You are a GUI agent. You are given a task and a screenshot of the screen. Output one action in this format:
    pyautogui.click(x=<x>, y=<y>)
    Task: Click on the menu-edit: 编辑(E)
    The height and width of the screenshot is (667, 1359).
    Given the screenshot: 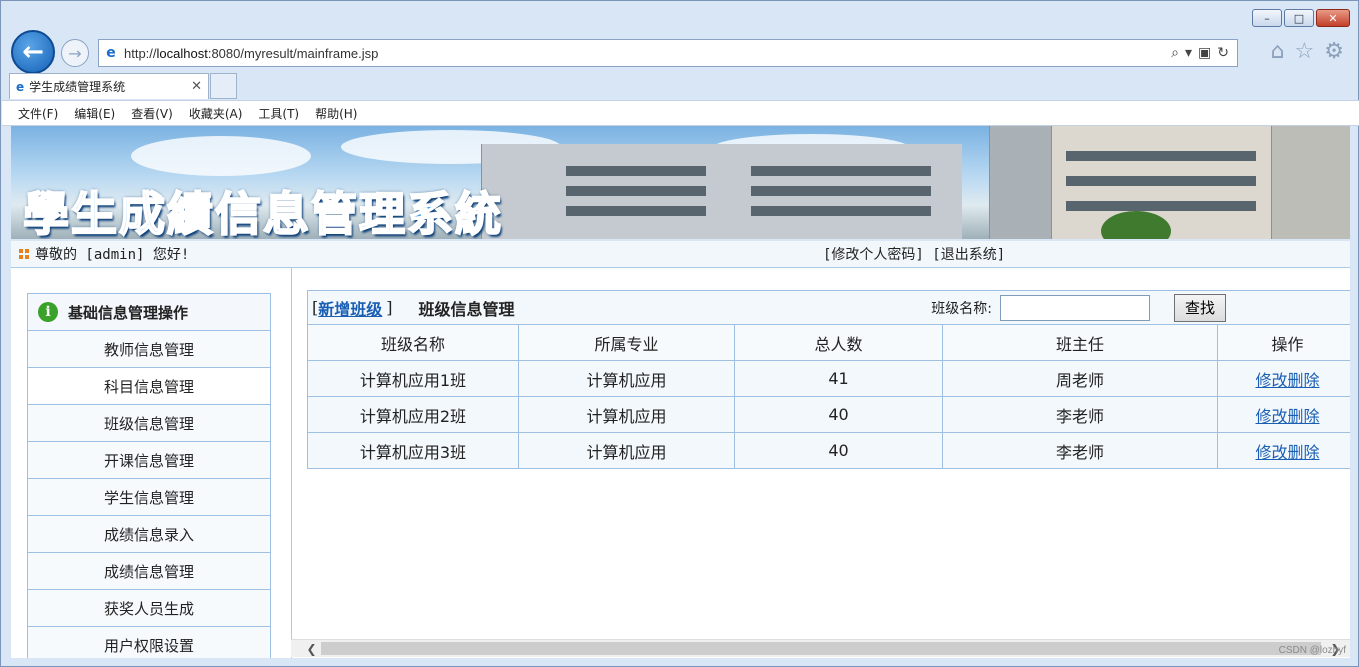 What is the action you would take?
    pyautogui.click(x=94, y=113)
    